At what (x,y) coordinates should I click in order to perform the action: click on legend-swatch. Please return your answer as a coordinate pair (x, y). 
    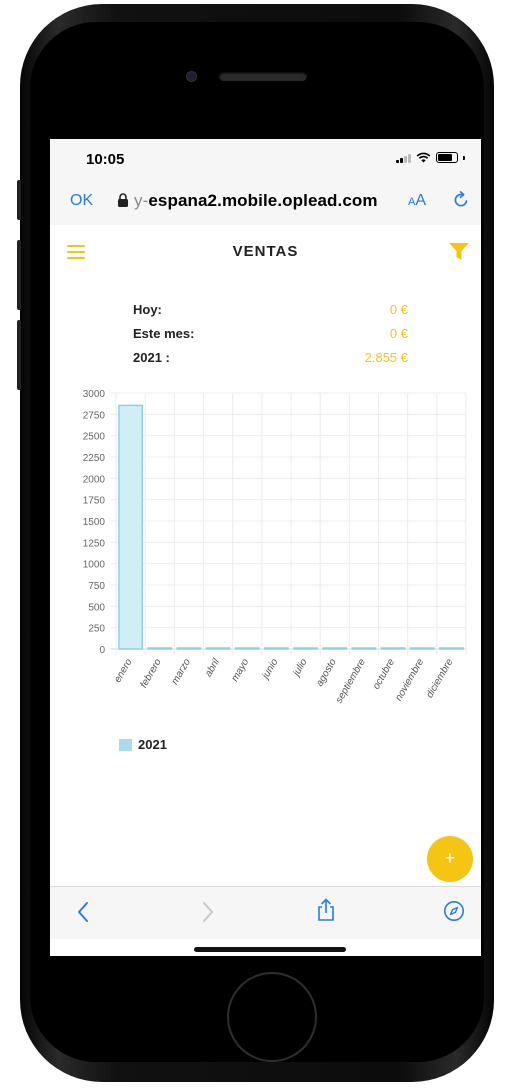
    Looking at the image, I should click on (125, 744).